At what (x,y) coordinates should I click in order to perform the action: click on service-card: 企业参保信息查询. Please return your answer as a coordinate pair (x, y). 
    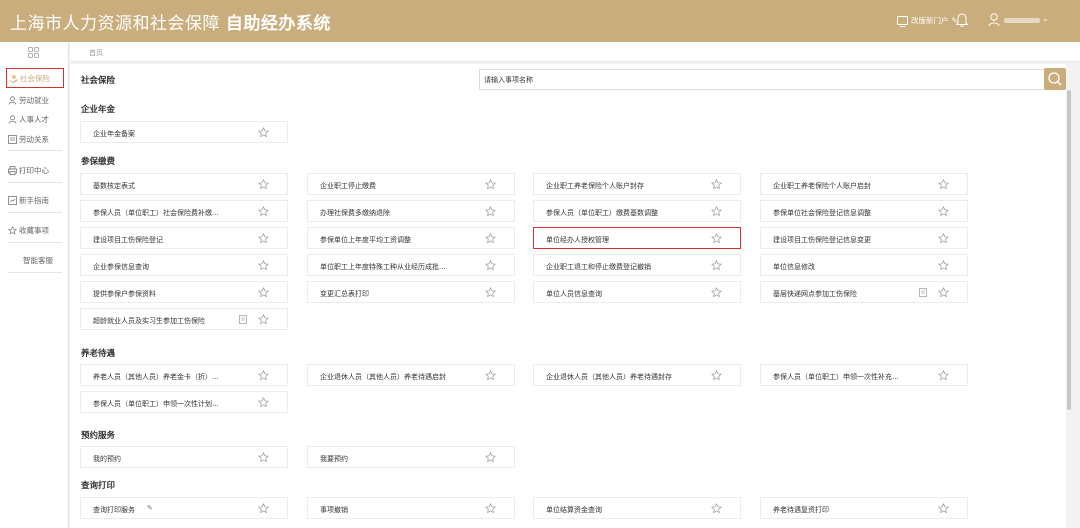
    Looking at the image, I should click on (184, 265).